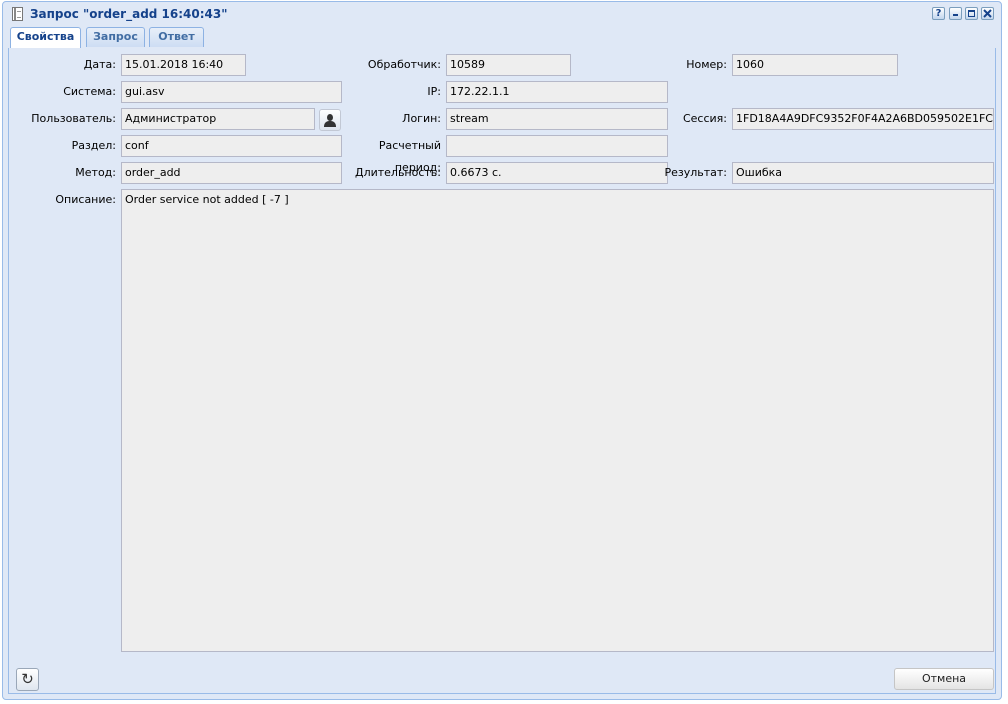  Describe the element at coordinates (863, 173) in the screenshot. I see `result-field: Ошибка` at that location.